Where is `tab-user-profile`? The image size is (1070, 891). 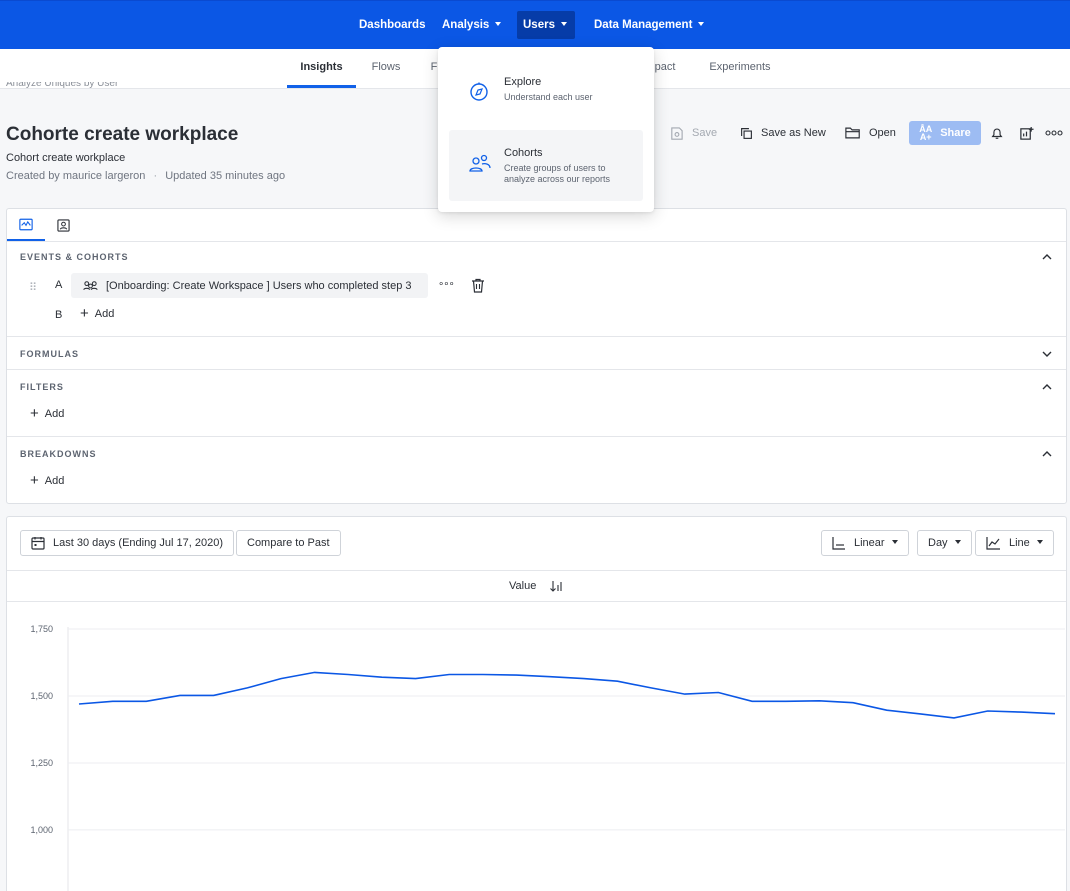
tab-user-profile is located at coordinates (63, 225).